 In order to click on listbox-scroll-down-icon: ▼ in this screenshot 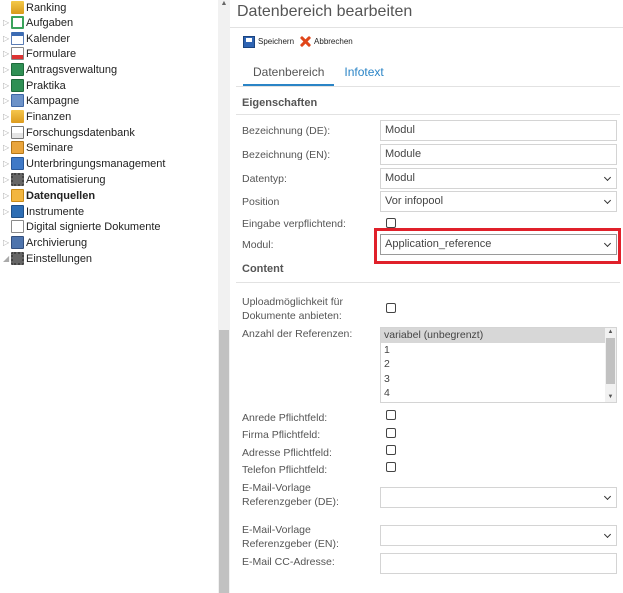, I will do `click(610, 397)`.